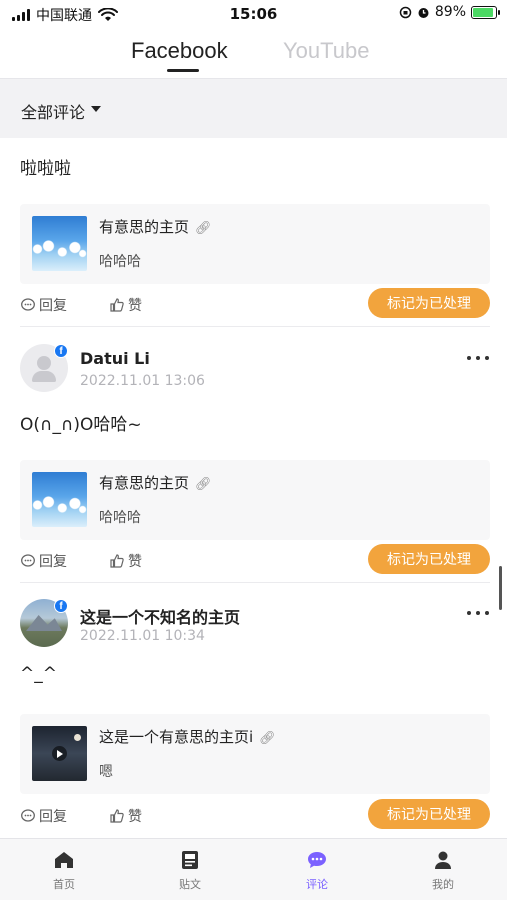 The image size is (507, 900). What do you see at coordinates (96, 109) in the screenshot?
I see `caret-down-icon` at bounding box center [96, 109].